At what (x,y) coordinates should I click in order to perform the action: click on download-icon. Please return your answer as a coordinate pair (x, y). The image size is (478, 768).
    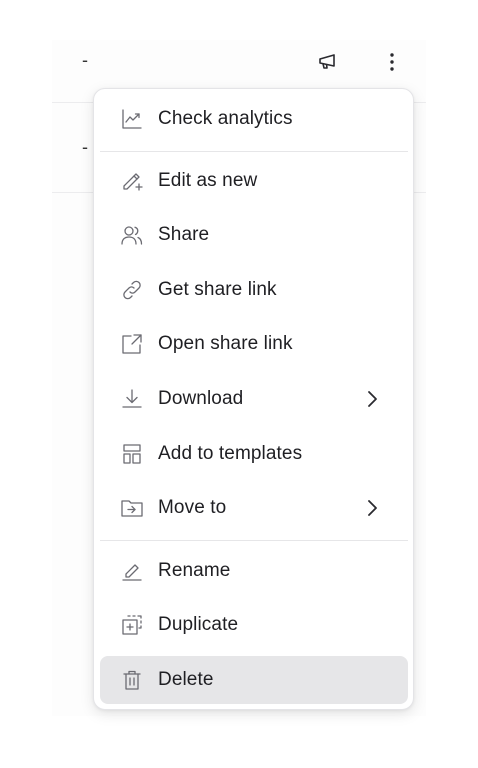
    Looking at the image, I should click on (132, 399).